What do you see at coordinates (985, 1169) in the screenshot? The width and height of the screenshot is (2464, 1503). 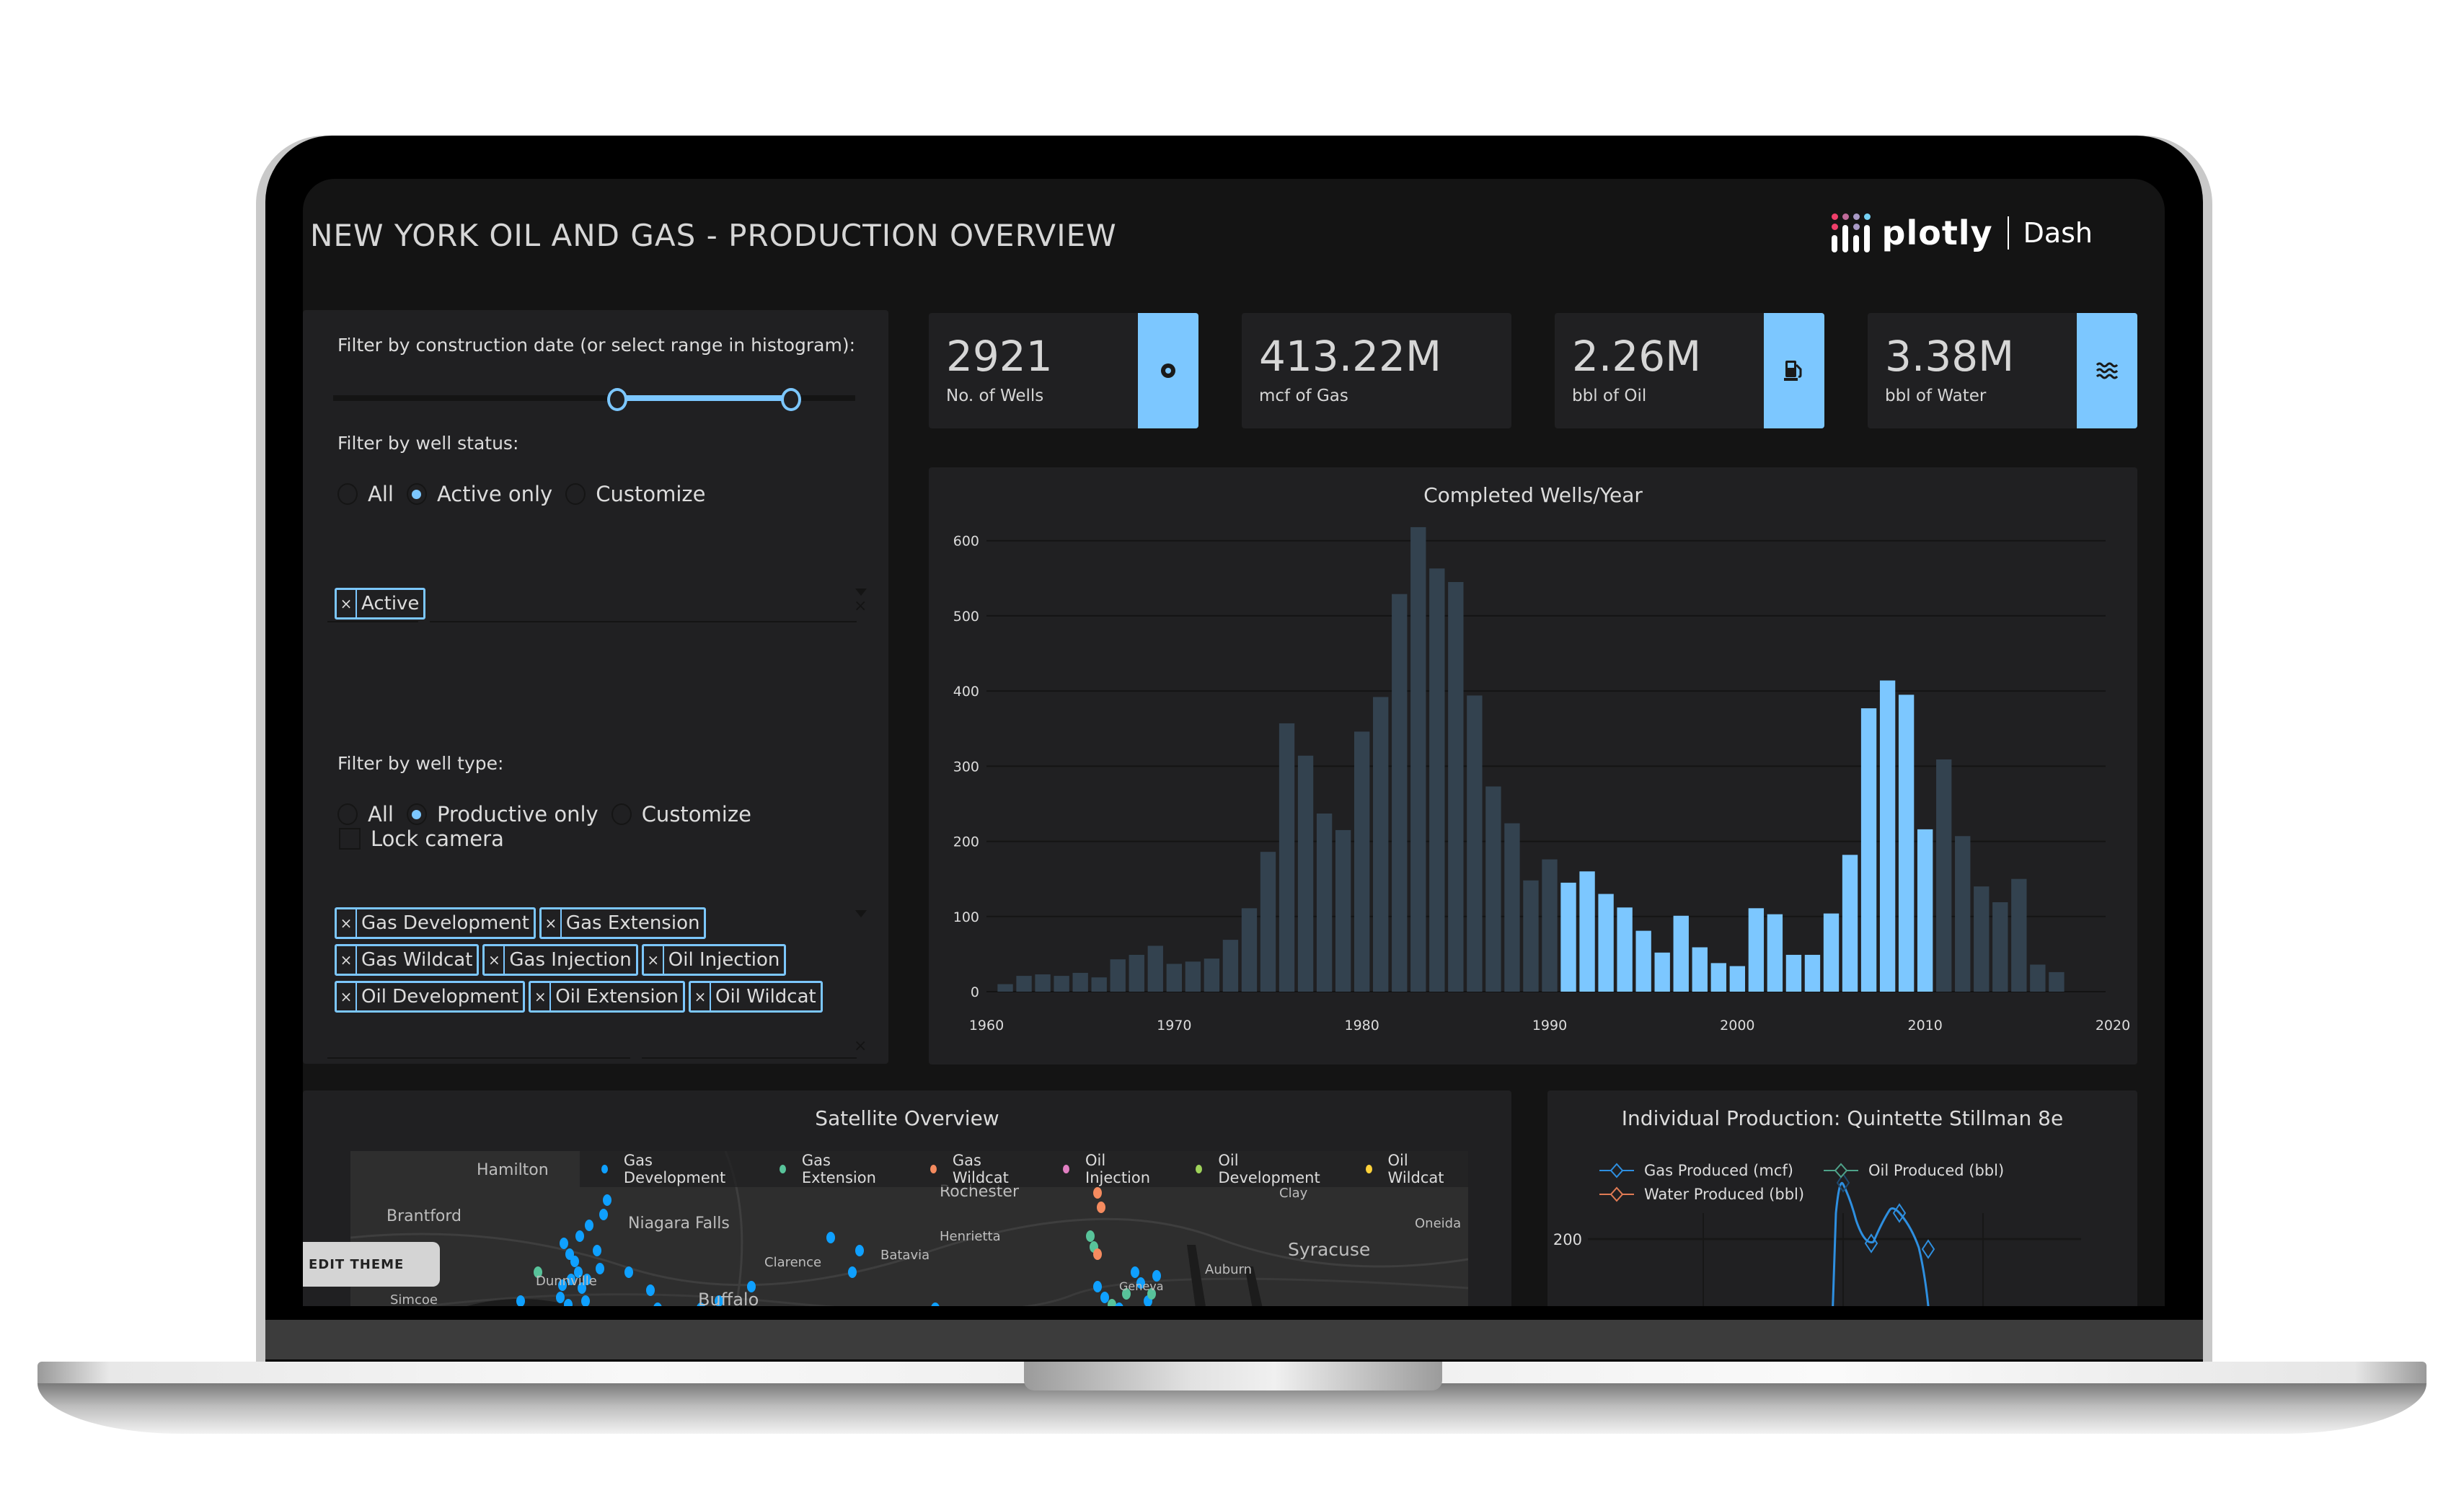 I see `map-legend-item: Gas Wildcat` at bounding box center [985, 1169].